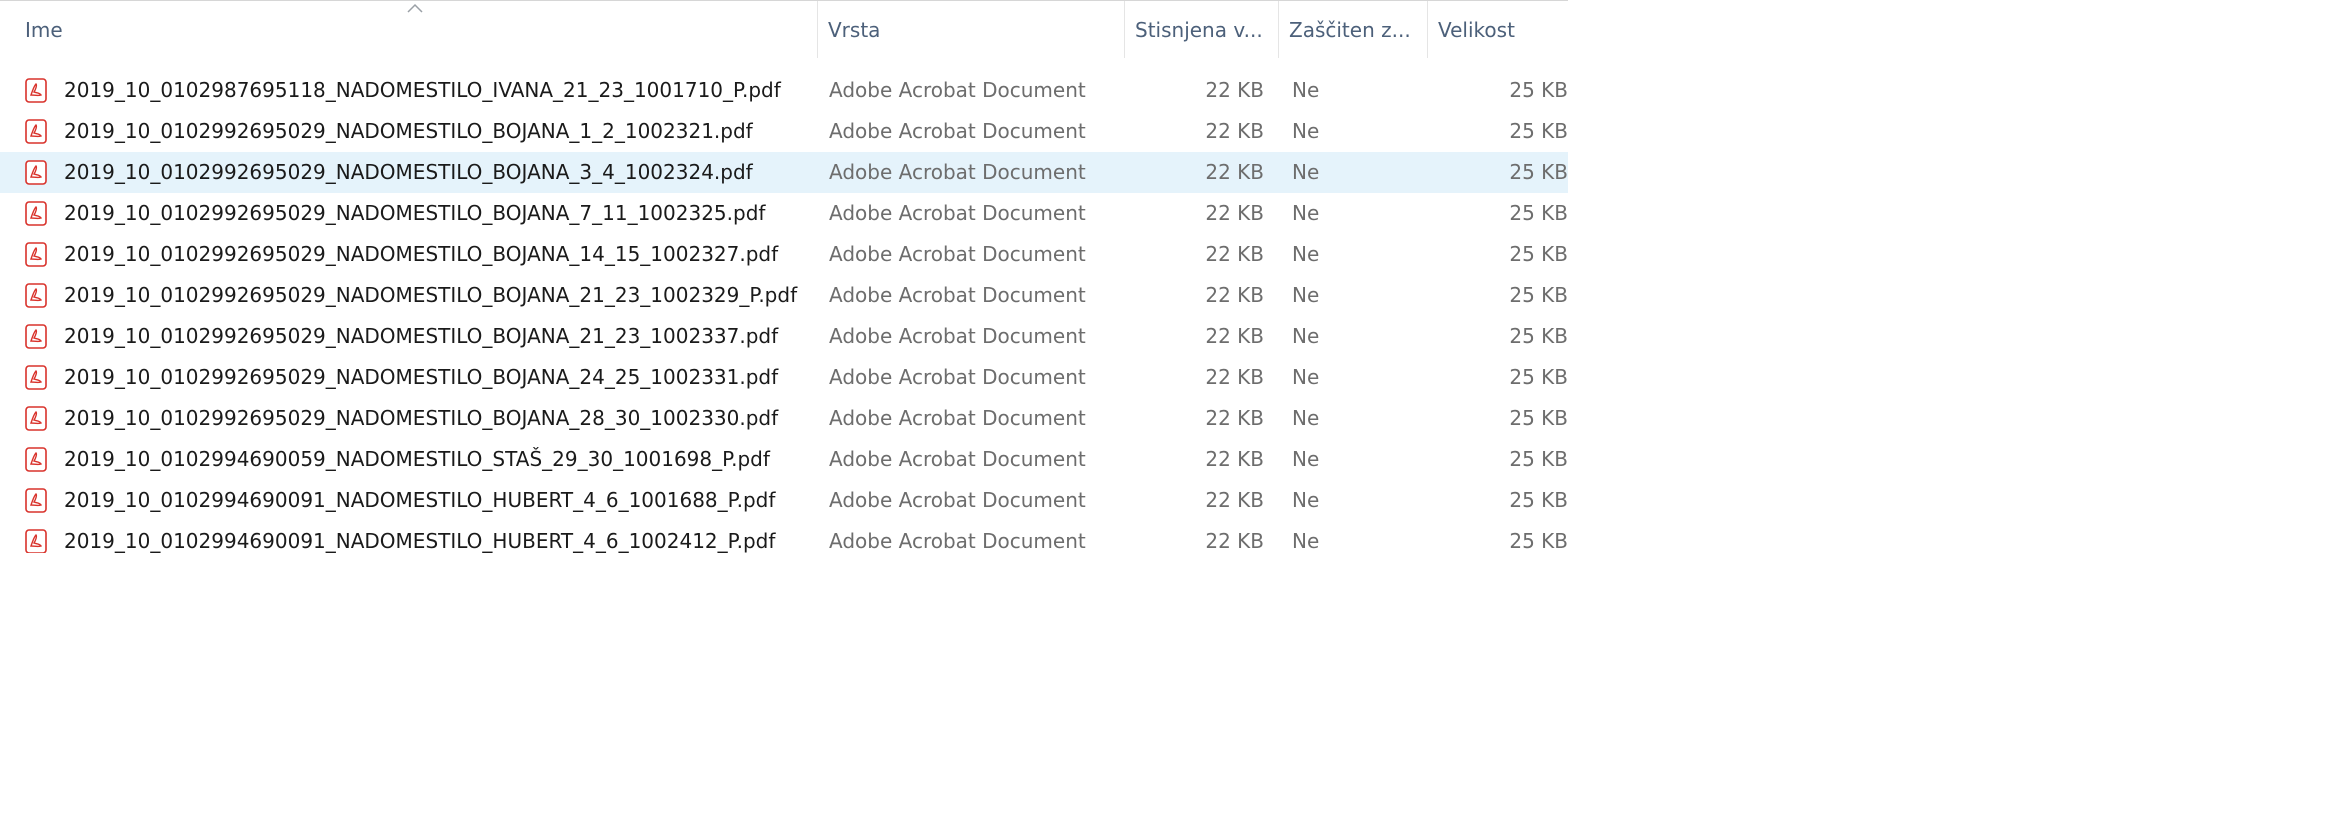  What do you see at coordinates (415, 29) in the screenshot?
I see `column-header-name: Ime` at bounding box center [415, 29].